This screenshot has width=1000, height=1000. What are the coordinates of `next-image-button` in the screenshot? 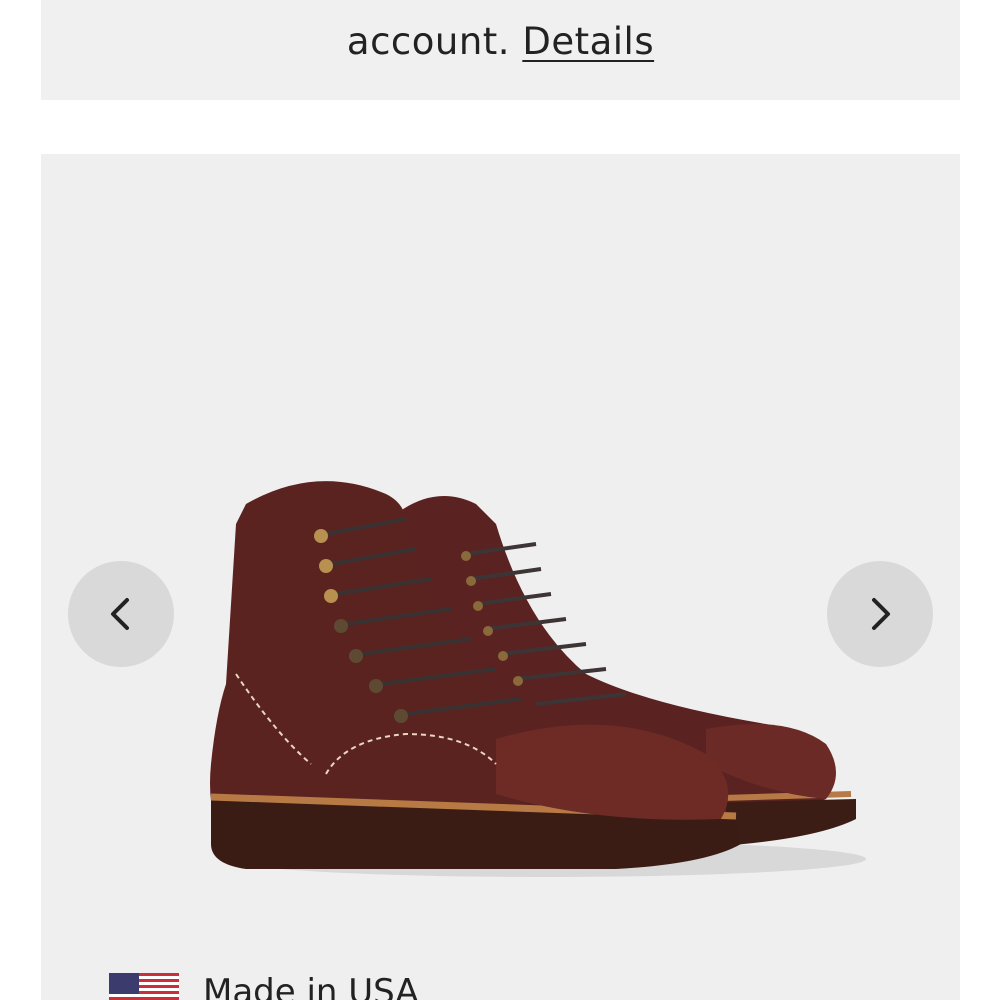 It's located at (880, 614).